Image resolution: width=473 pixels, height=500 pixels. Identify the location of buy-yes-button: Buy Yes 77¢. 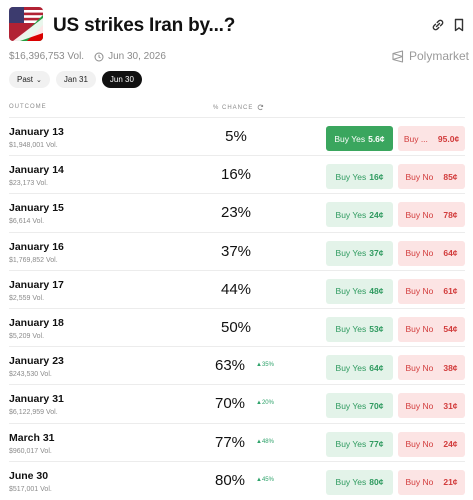
(359, 444).